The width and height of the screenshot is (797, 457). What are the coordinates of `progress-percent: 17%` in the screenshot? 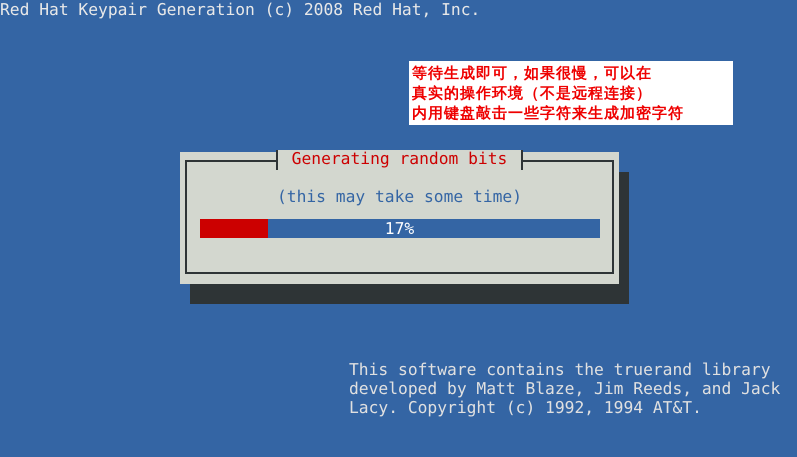 It's located at (399, 228).